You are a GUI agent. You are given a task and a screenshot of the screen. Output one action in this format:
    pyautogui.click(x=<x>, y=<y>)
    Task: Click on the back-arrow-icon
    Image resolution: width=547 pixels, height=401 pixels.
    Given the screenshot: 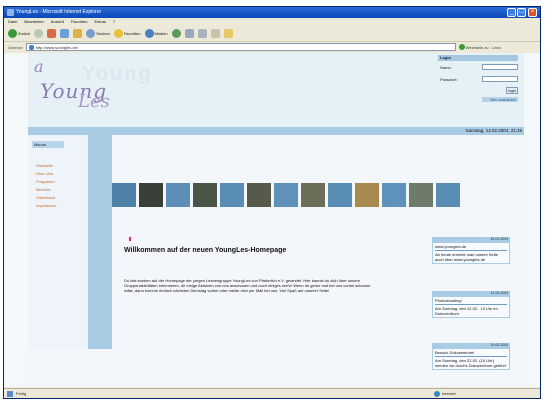 What is the action you would take?
    pyautogui.click(x=12, y=33)
    